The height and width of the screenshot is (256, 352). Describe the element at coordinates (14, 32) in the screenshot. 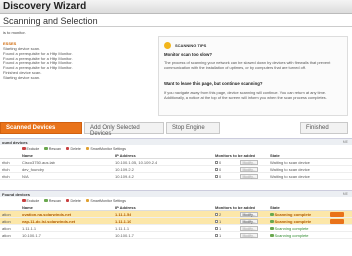

I see `instruction-text: is to monitor.` at that location.